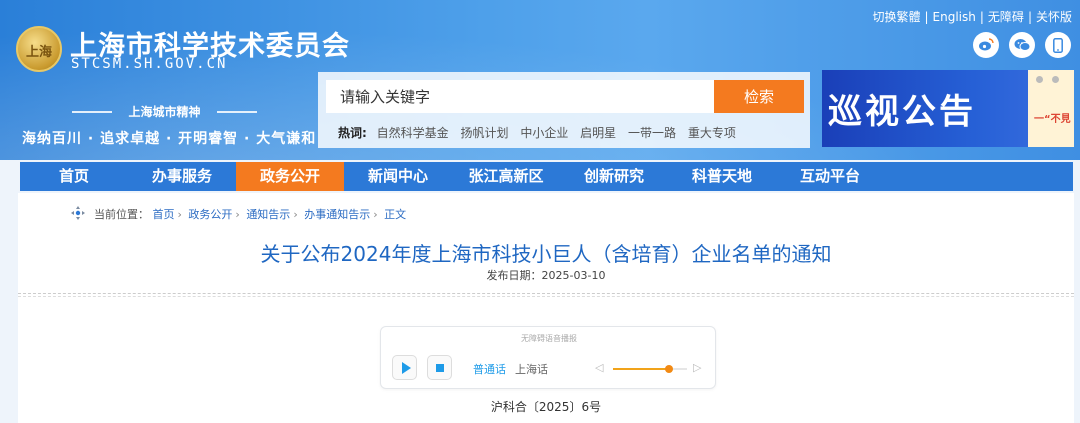 Image resolution: width=1080 pixels, height=423 pixels. I want to click on search-panel: 检索 热词: 自然科学基金 扬帆计划 中小企业 启明星 一带一路 重大专项, so click(564, 110).